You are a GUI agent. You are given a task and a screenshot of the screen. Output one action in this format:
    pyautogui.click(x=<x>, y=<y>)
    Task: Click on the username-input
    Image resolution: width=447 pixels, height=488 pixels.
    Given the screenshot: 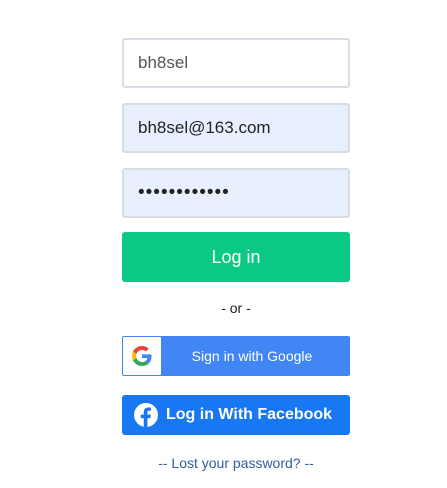 What is the action you would take?
    pyautogui.click(x=236, y=63)
    